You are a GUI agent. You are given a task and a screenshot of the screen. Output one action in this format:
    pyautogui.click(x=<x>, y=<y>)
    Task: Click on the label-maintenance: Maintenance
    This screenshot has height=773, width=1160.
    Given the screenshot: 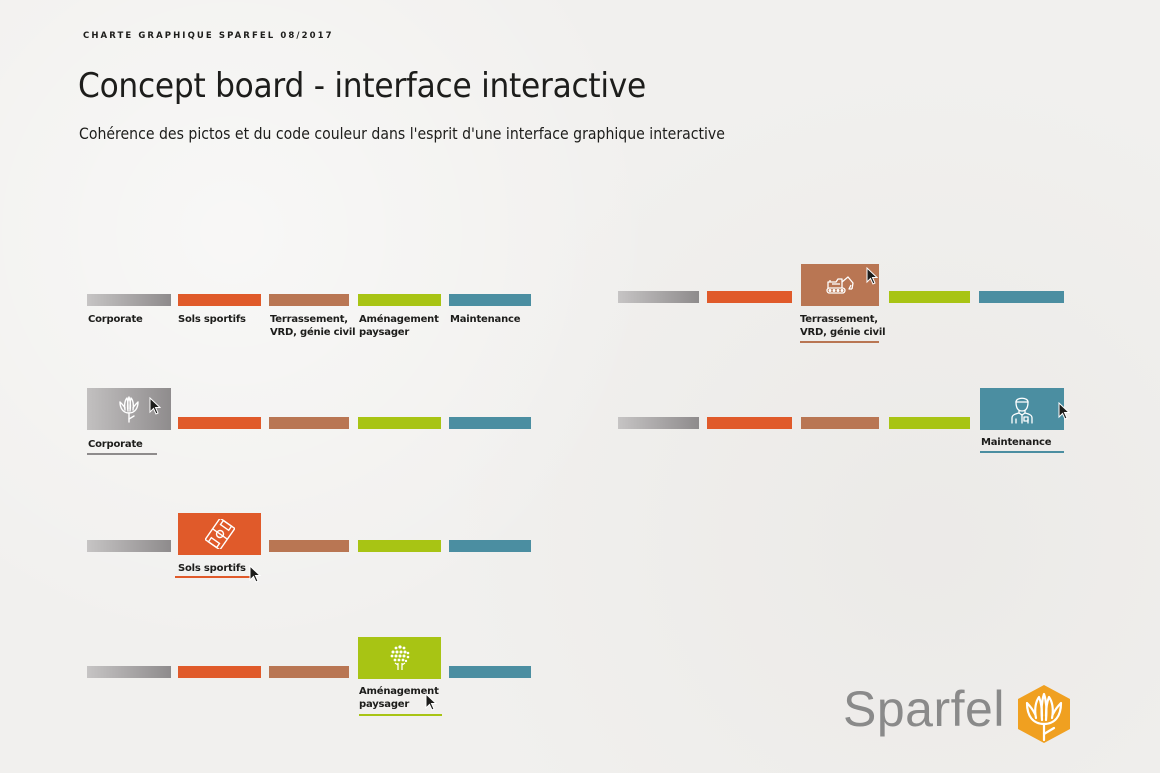 What is the action you would take?
    pyautogui.click(x=485, y=319)
    